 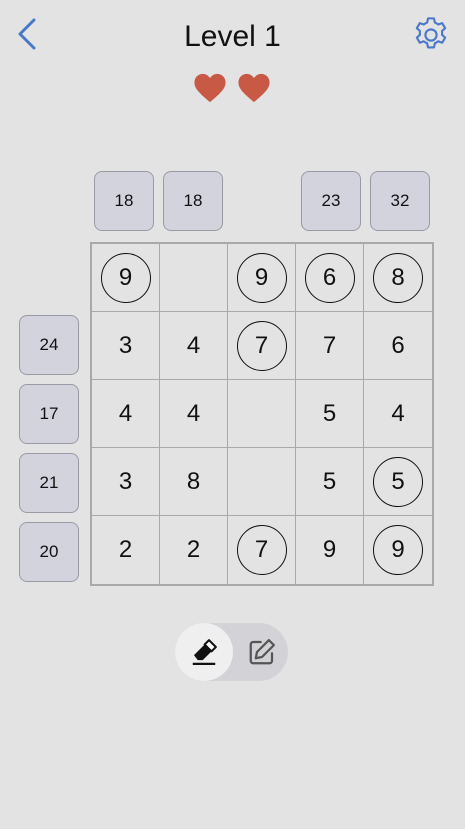 What do you see at coordinates (400, 201) in the screenshot?
I see `column-clue: 32` at bounding box center [400, 201].